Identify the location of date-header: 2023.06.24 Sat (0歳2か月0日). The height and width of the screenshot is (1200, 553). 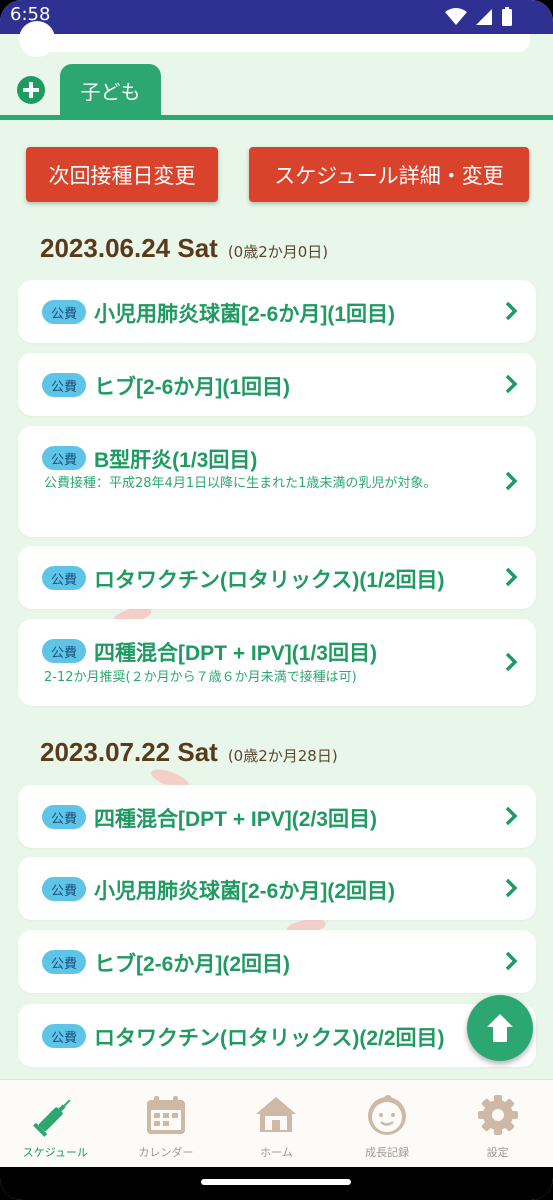
(184, 251).